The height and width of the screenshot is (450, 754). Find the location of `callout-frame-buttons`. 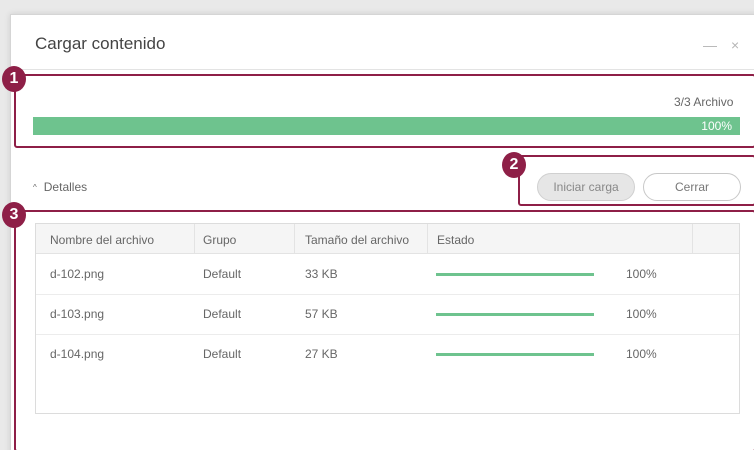

callout-frame-buttons is located at coordinates (636, 180).